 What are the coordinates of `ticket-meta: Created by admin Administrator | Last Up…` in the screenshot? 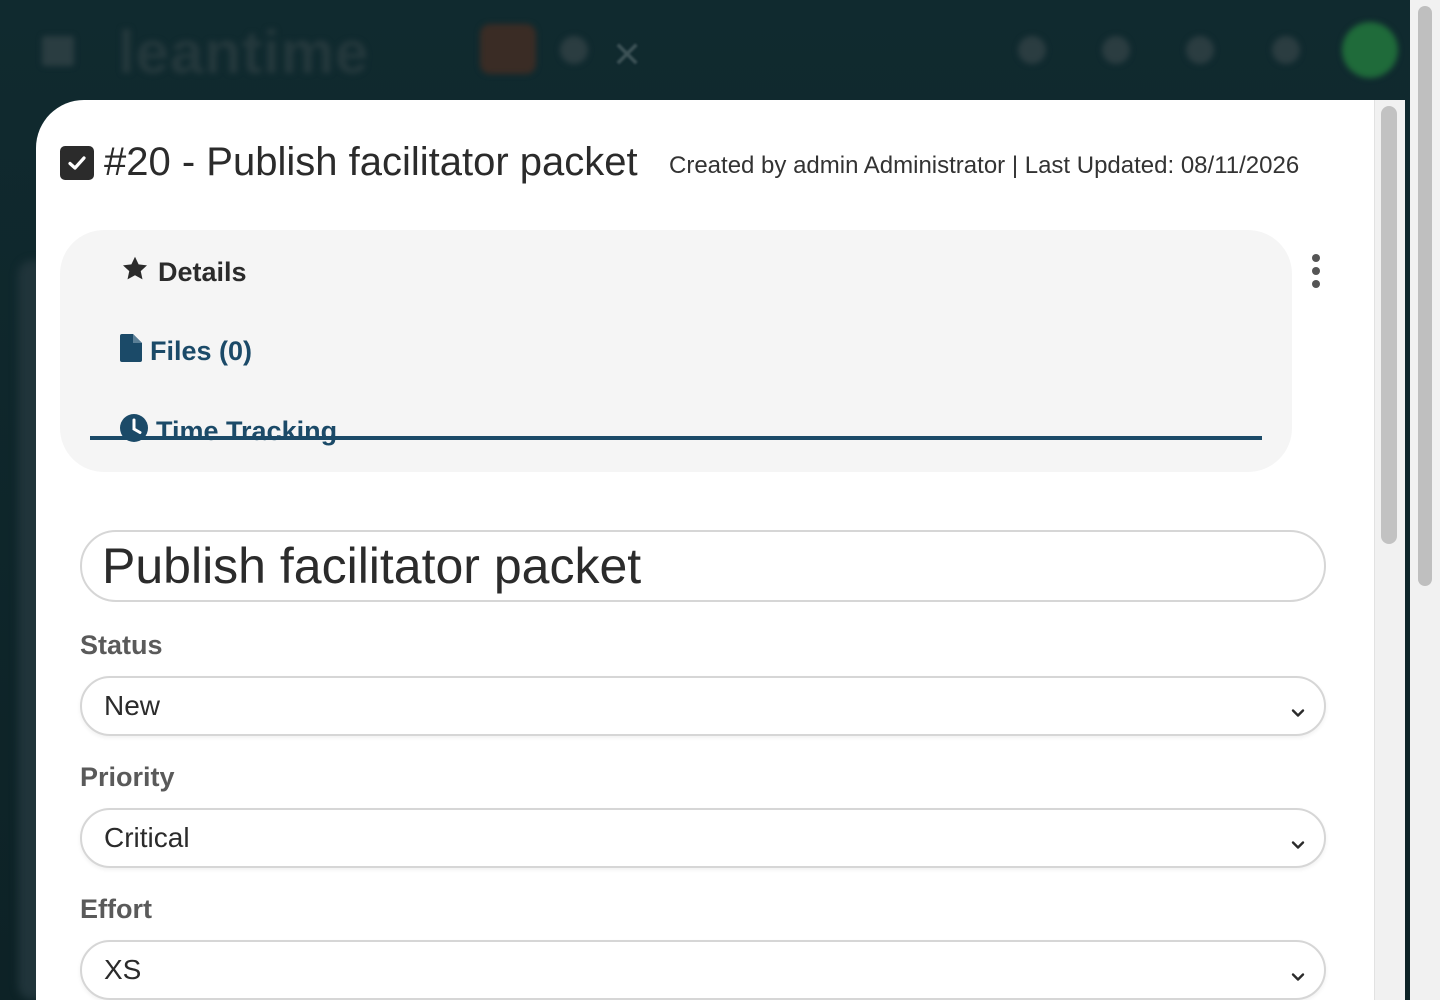 It's located at (984, 165).